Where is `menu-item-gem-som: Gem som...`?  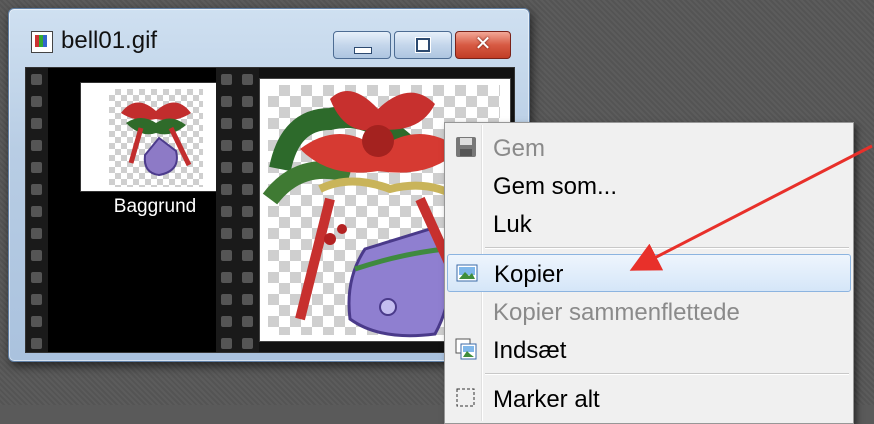
menu-item-gem-som: Gem som... is located at coordinates (648, 185).